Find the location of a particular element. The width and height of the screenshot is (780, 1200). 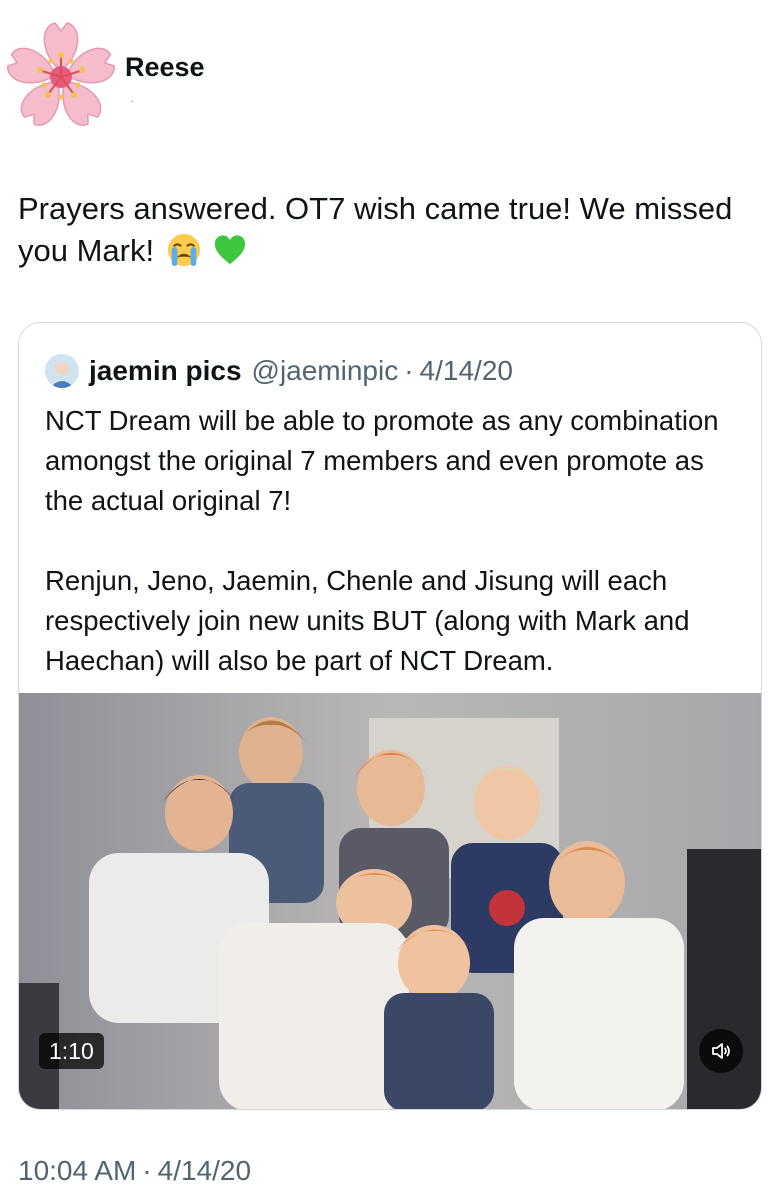

quoted-tweet-header: jaemin pics @jaeminpic · 4/14/20 is located at coordinates (279, 371).